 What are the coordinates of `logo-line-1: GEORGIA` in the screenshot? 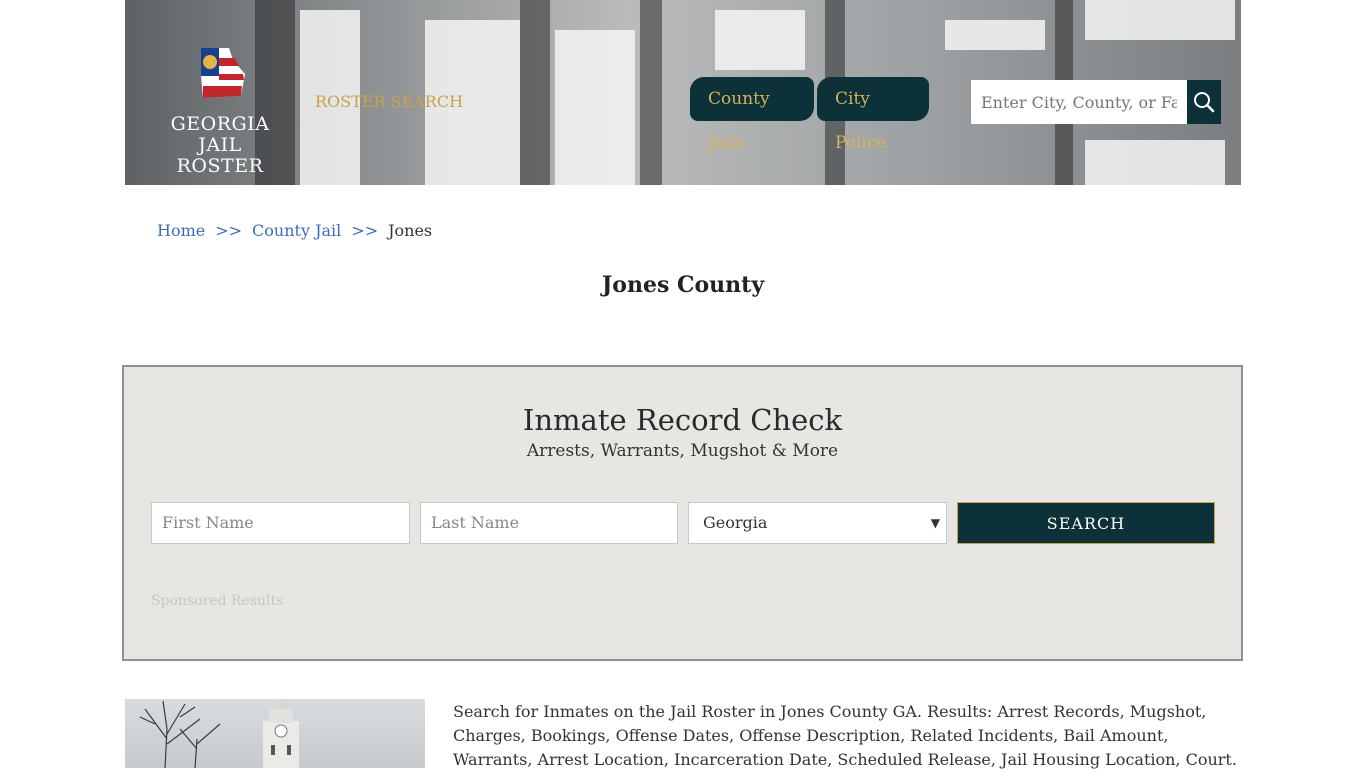 It's located at (220, 124).